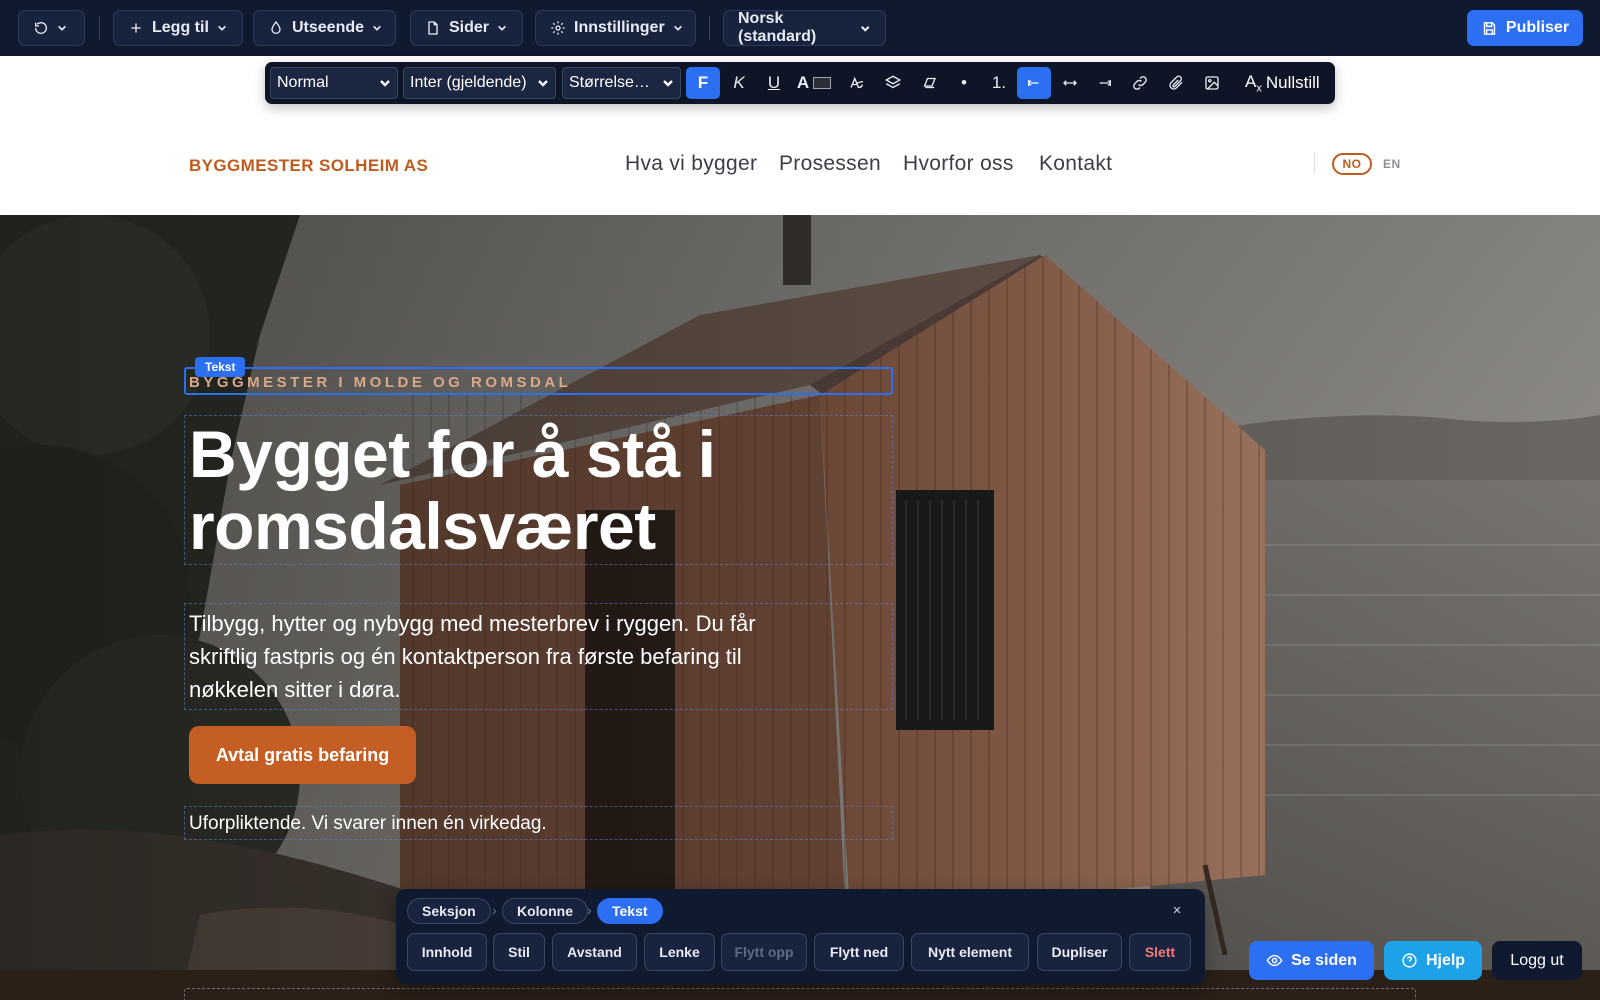 The height and width of the screenshot is (1000, 1600). What do you see at coordinates (519, 952) in the screenshot?
I see `style-button: Stil` at bounding box center [519, 952].